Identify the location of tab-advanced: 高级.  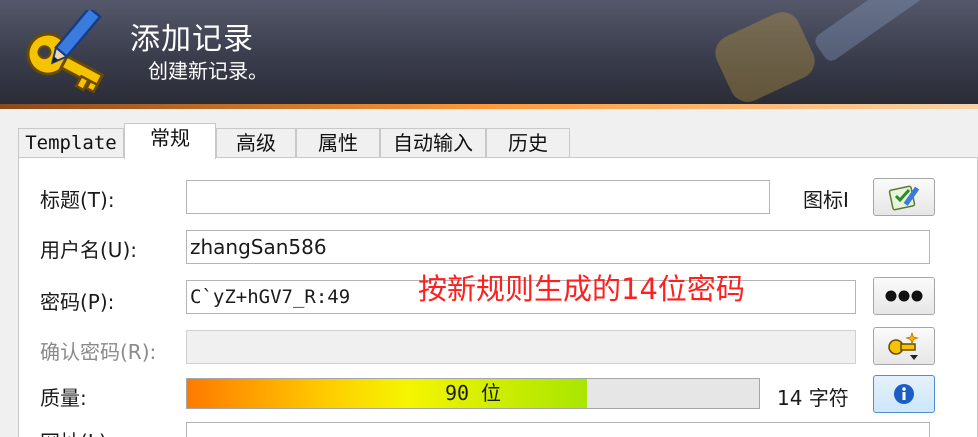
(256, 143).